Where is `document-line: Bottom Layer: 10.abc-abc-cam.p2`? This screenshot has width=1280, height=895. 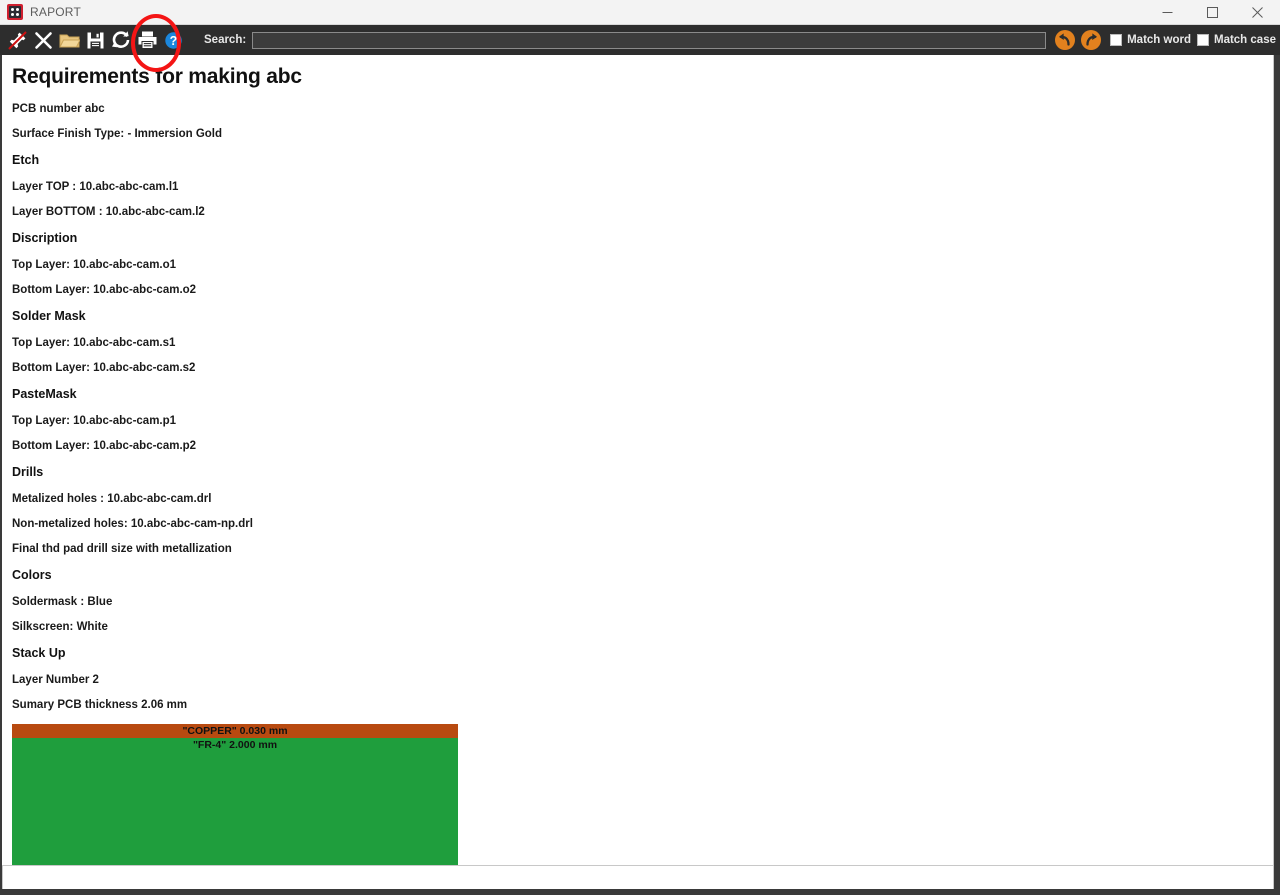 document-line: Bottom Layer: 10.abc-abc-cam.p2 is located at coordinates (104, 446).